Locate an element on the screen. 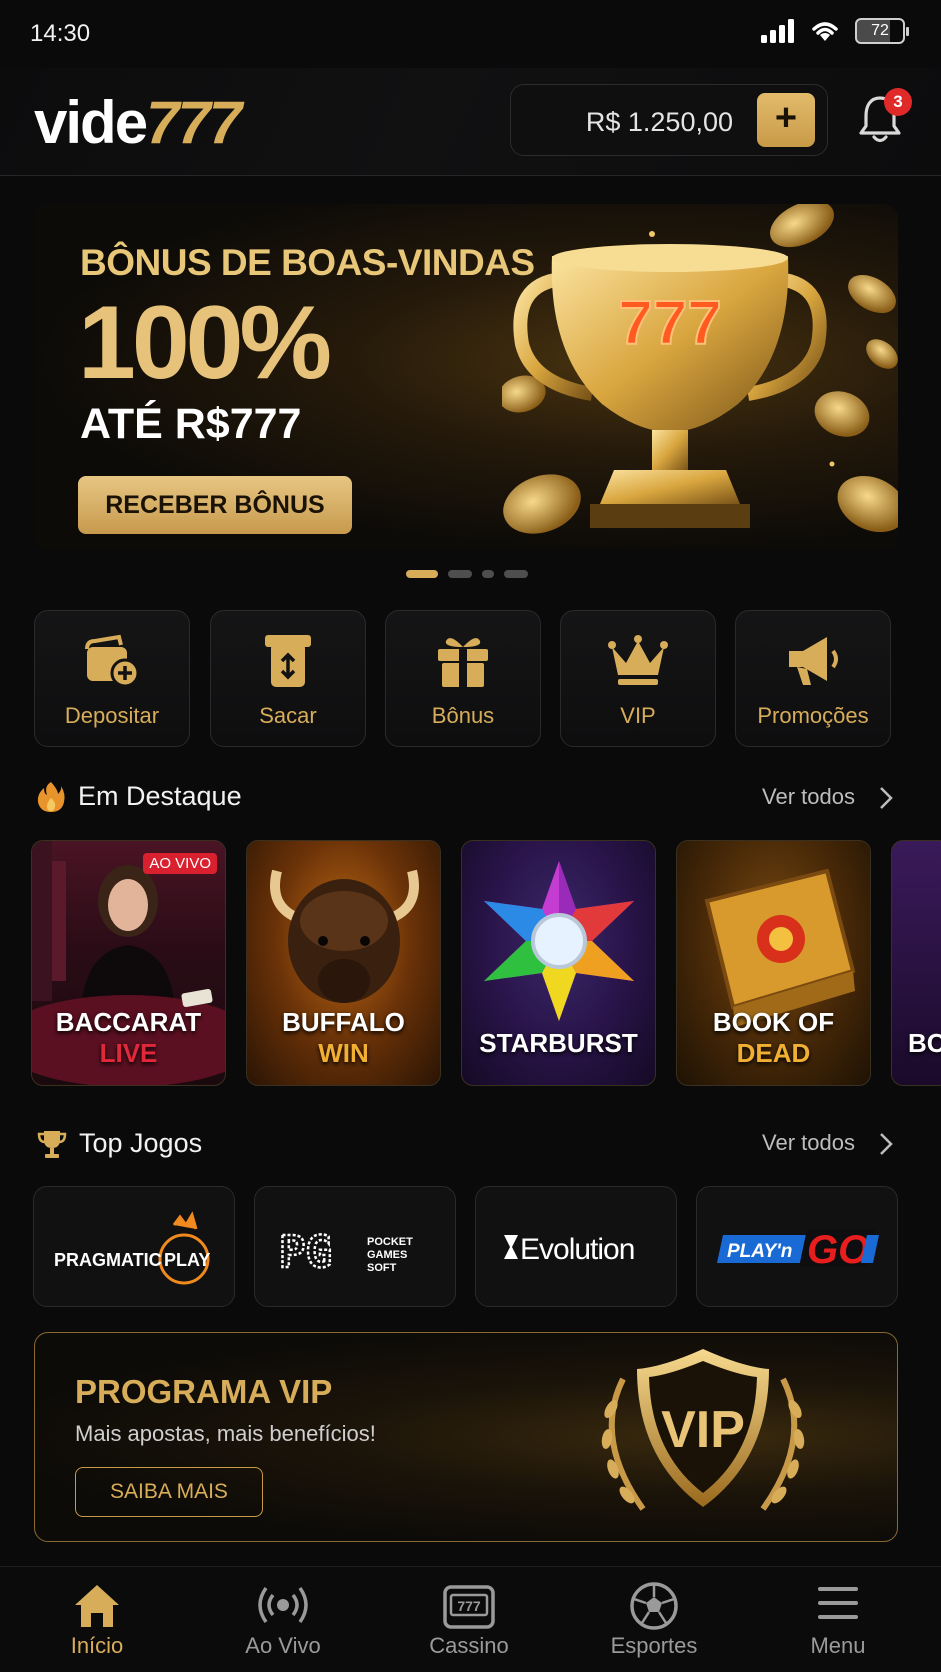  gift-icon is located at coordinates (463, 662).